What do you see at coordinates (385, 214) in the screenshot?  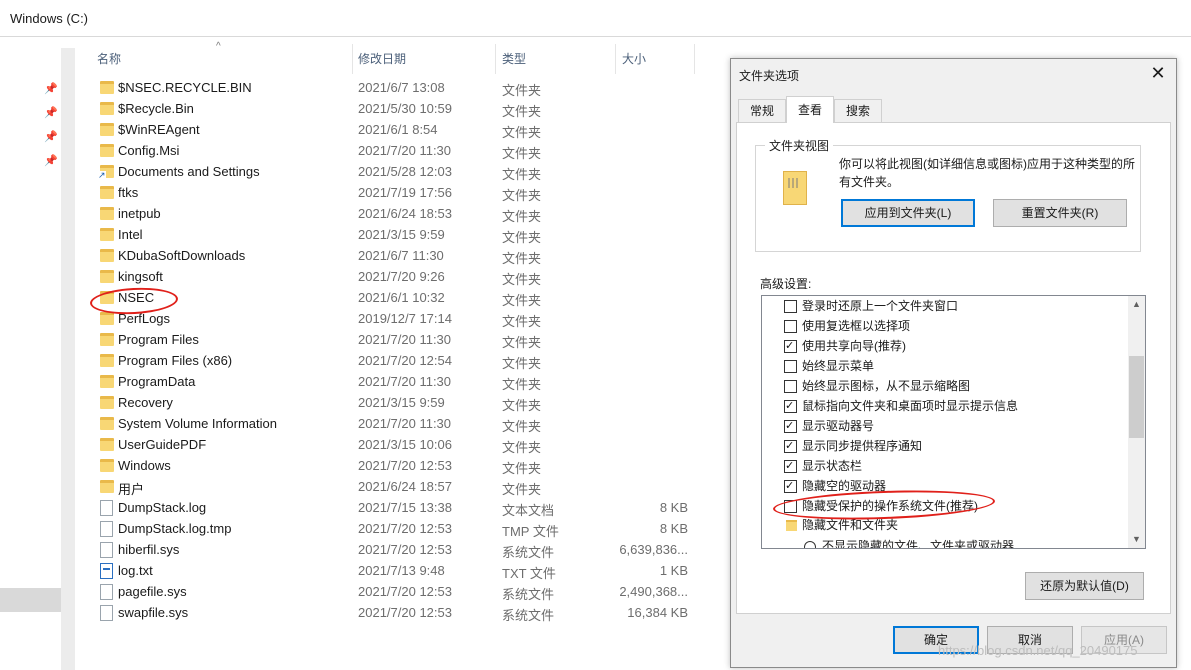 I see `file-row: inetpub 2021/6/24 18:53 文件夹` at bounding box center [385, 214].